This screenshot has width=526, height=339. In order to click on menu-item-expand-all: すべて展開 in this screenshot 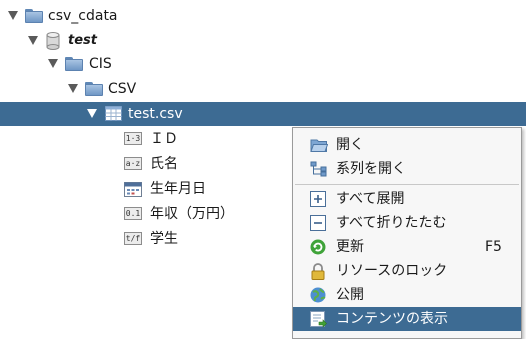, I will do `click(407, 199)`.